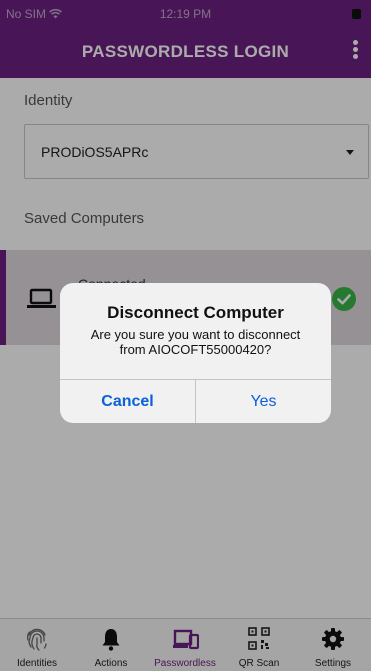 The width and height of the screenshot is (371, 671). I want to click on cancel-button: Cancel, so click(127, 401).